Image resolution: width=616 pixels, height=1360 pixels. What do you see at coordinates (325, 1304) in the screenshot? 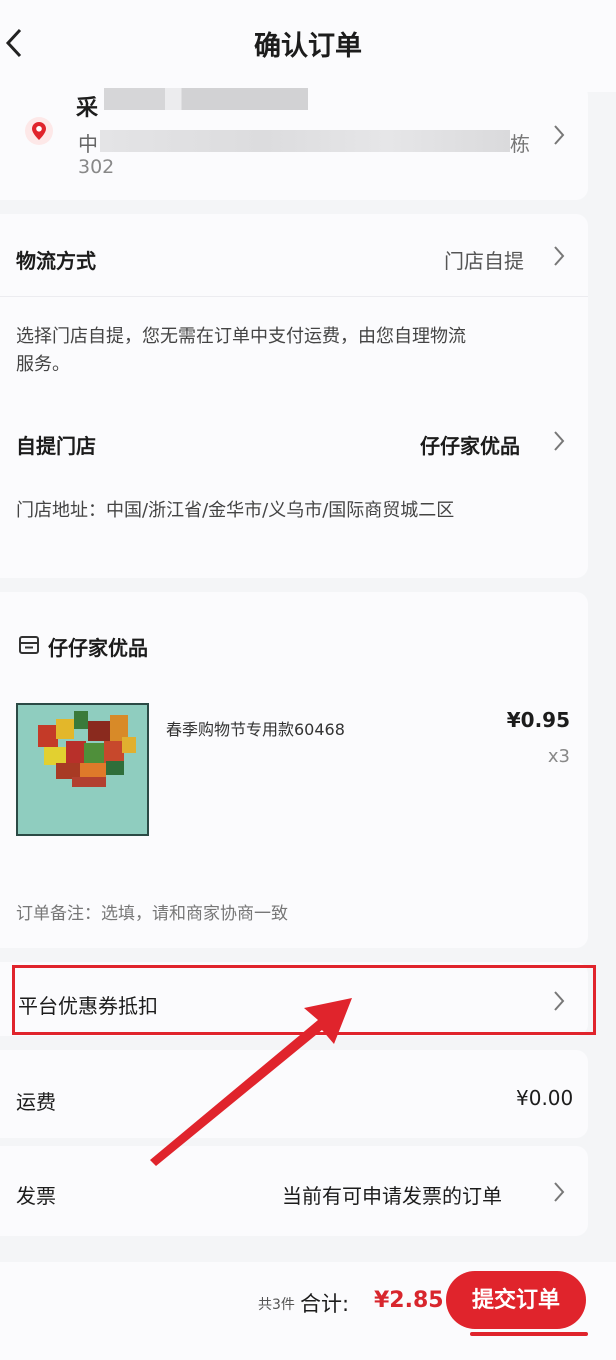
I see `total-label: 合计:` at bounding box center [325, 1304].